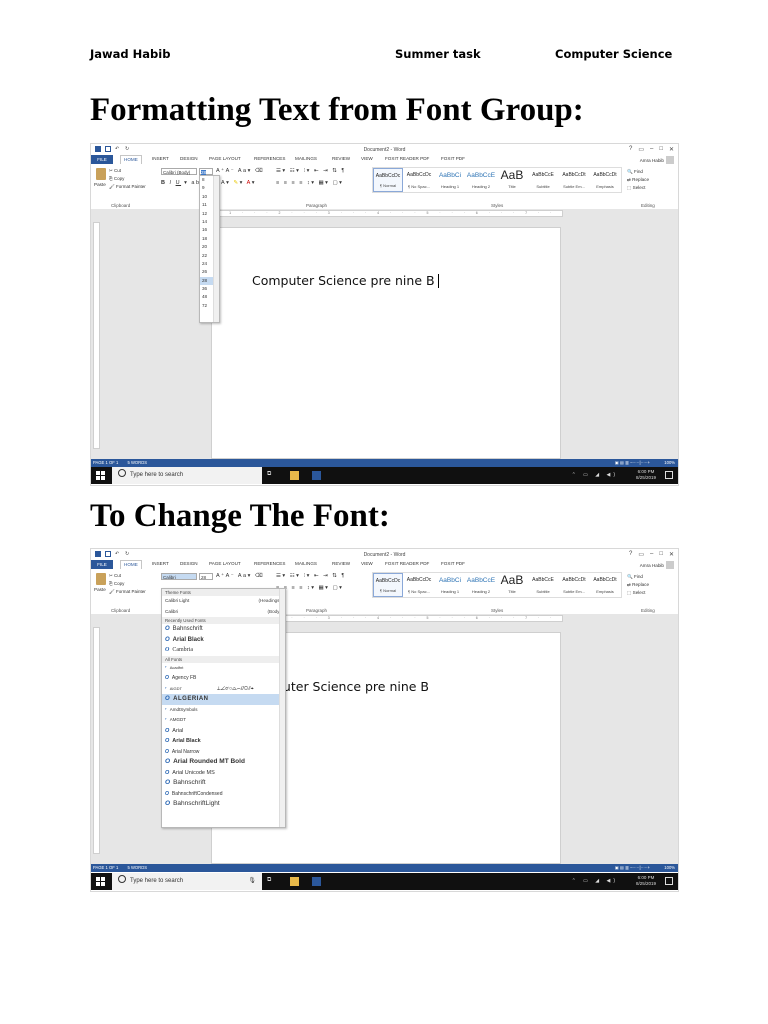 The image size is (768, 1024). Describe the element at coordinates (252, 881) in the screenshot. I see `microphone-icon: 🎙` at that location.